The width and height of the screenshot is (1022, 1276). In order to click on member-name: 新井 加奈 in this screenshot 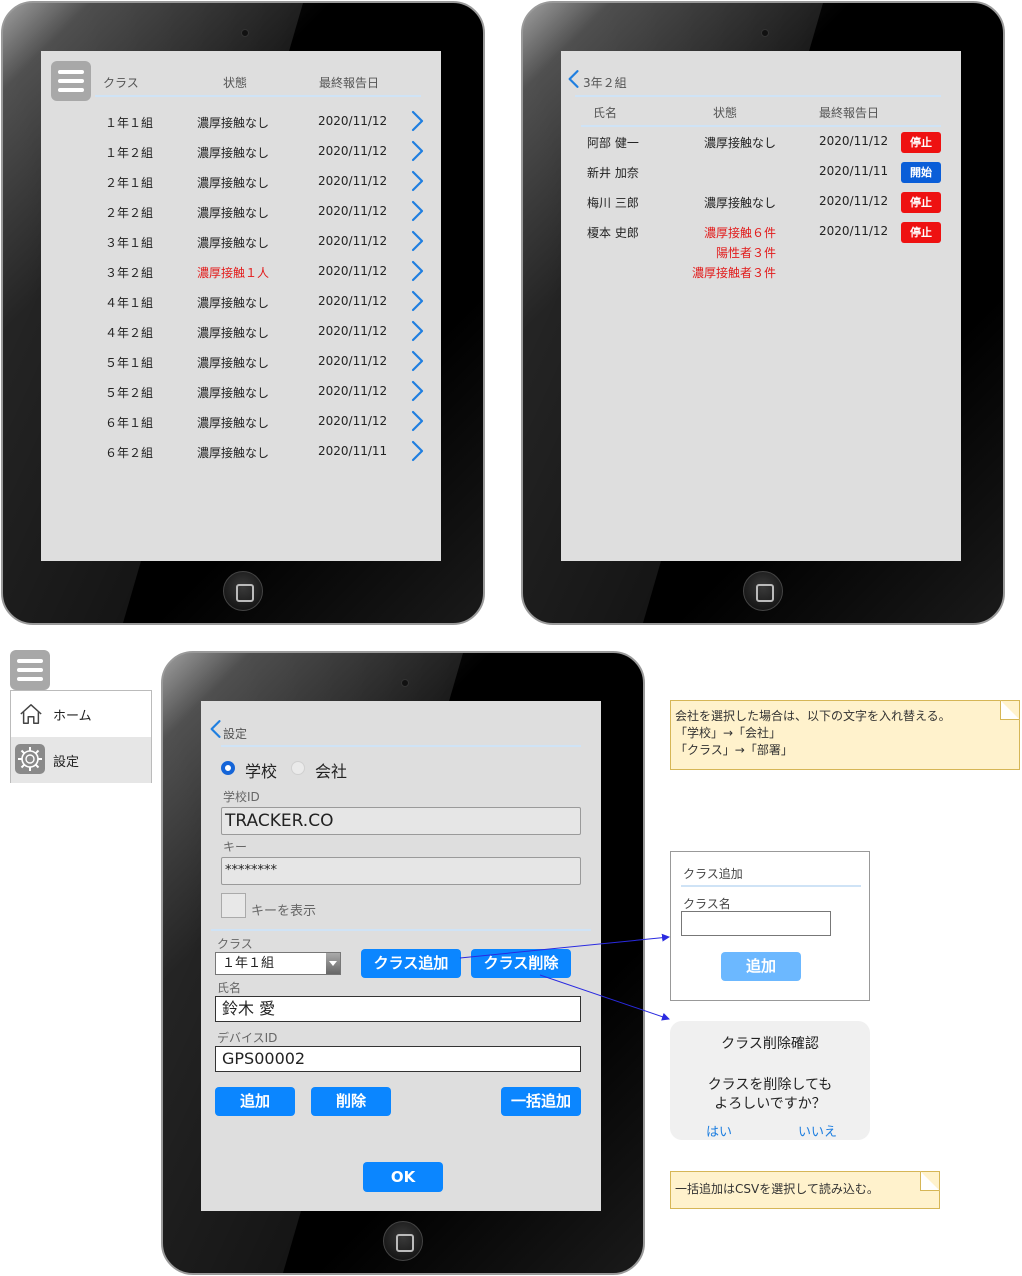, I will do `click(613, 173)`.